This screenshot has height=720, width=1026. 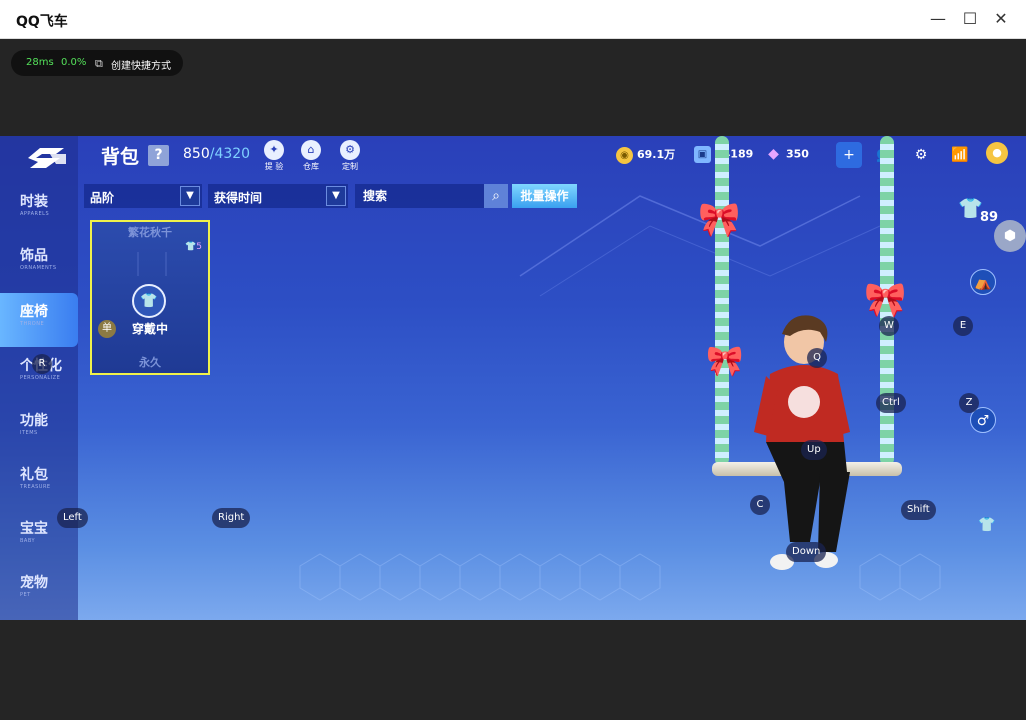 I want to click on key-hint-e: E, so click(x=963, y=326).